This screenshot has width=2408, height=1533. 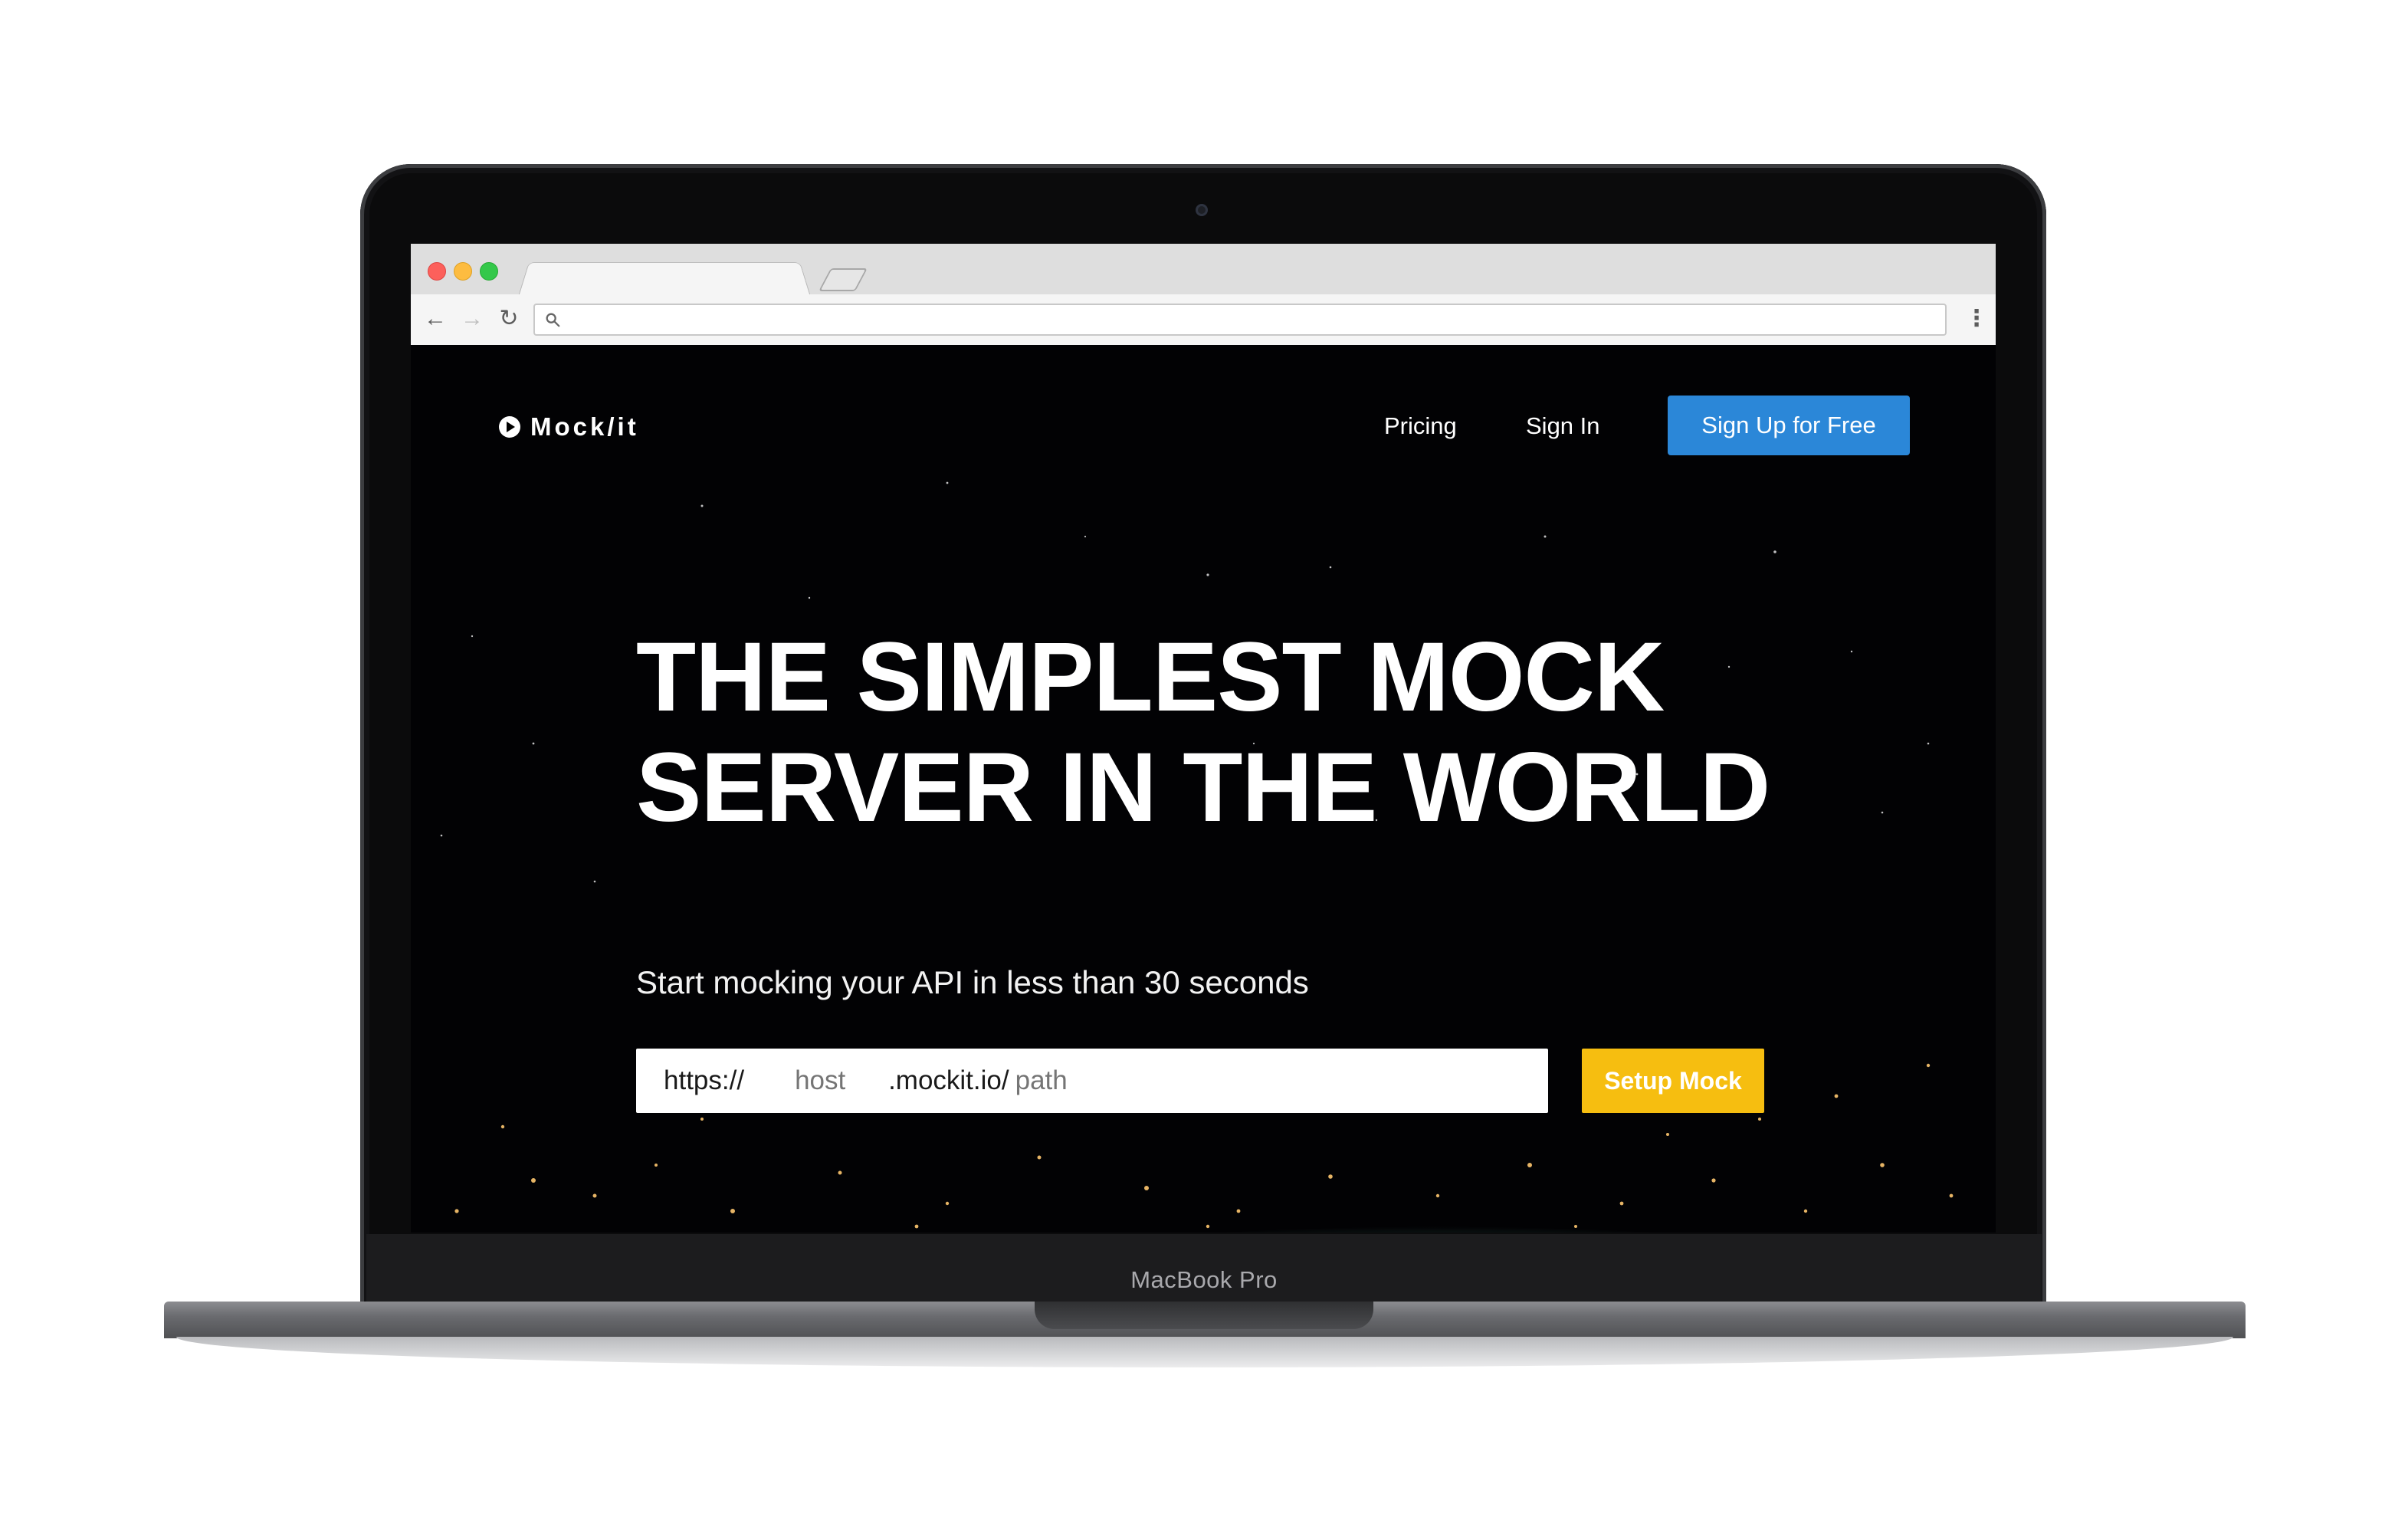 I want to click on mock-url-builder: https:// .mockit.io/, so click(x=1092, y=1081).